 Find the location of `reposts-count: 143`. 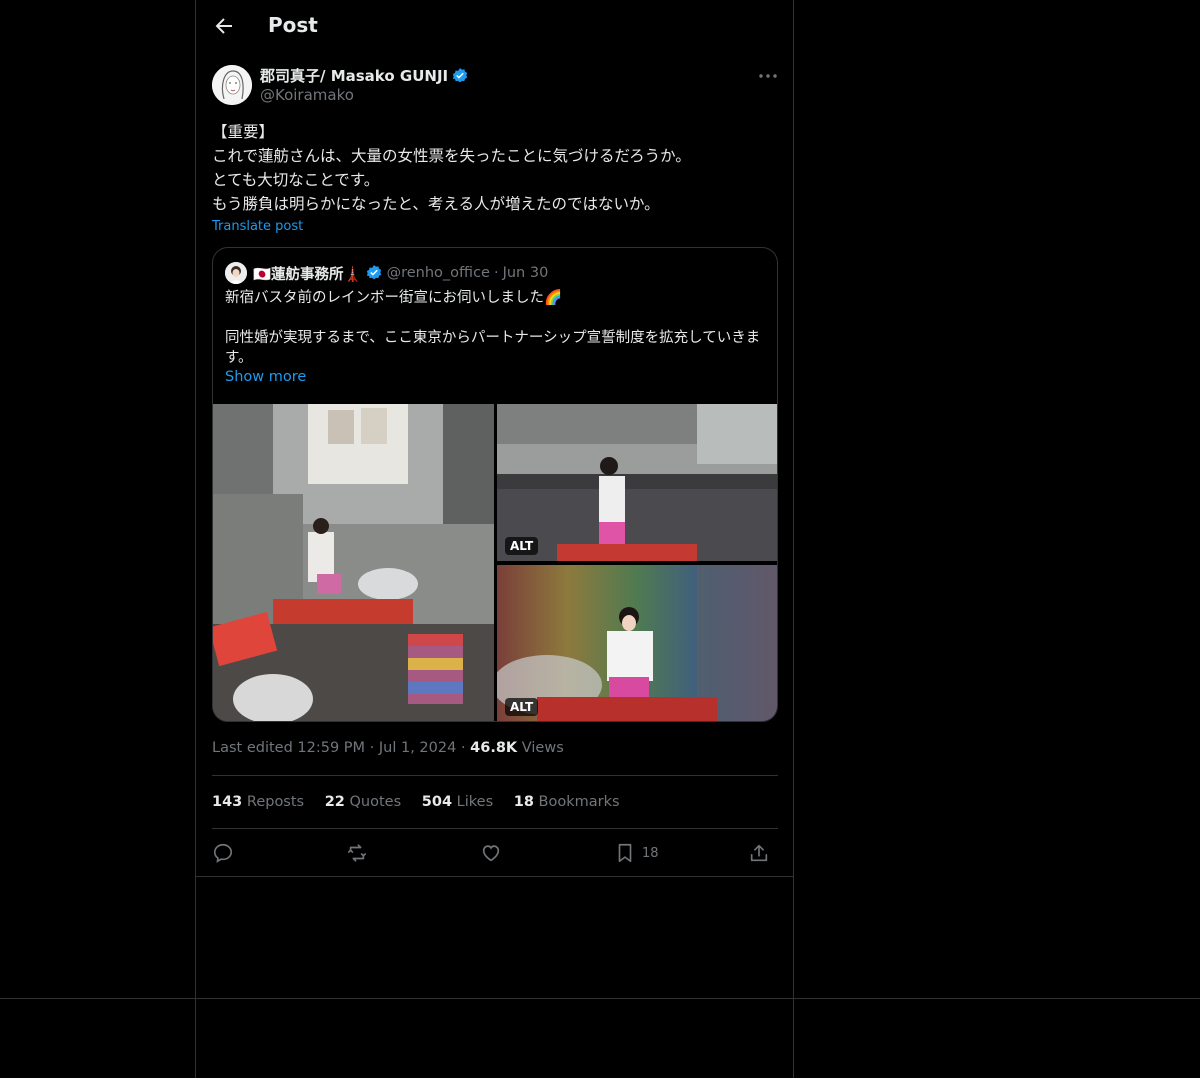

reposts-count: 143 is located at coordinates (227, 802).